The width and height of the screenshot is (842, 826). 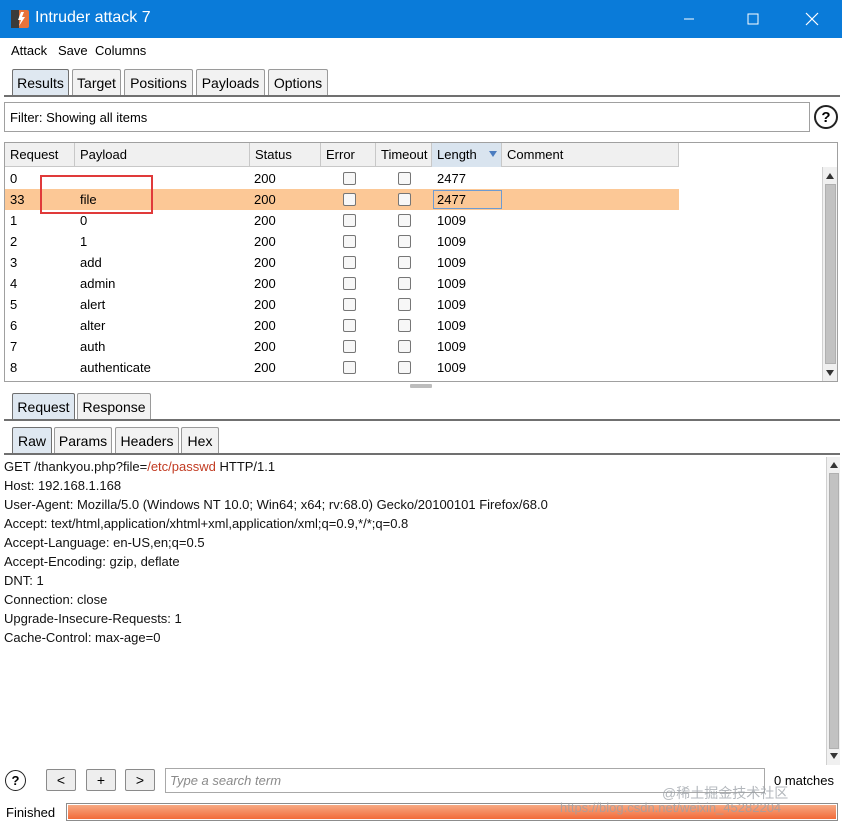 I want to click on status-label: Finished, so click(x=31, y=812).